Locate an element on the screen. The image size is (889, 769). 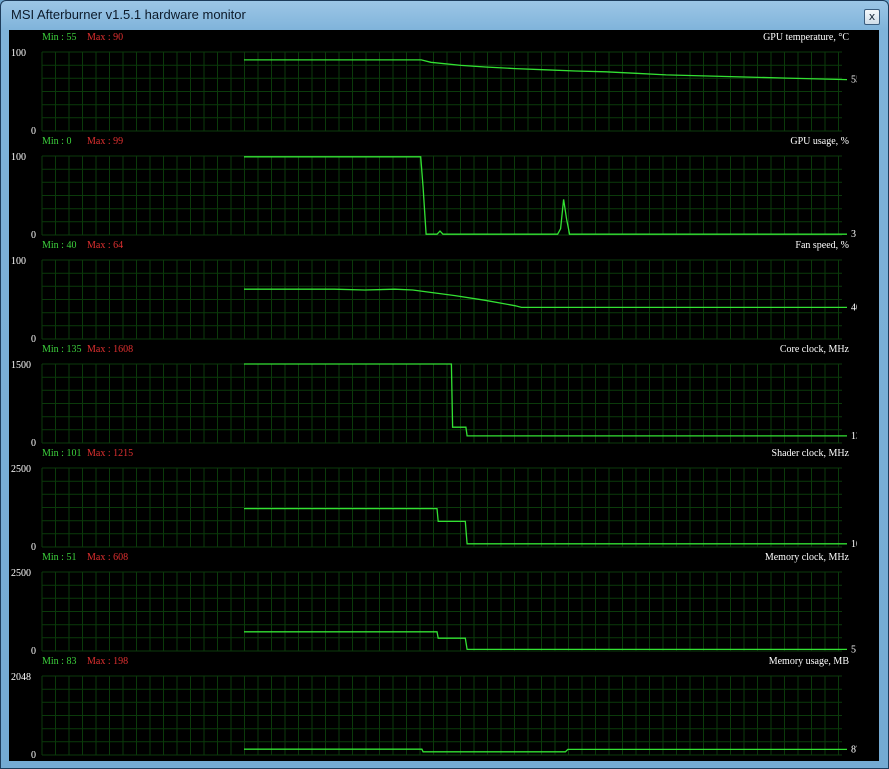
graph-title: Fan speed, % is located at coordinates (822, 245).